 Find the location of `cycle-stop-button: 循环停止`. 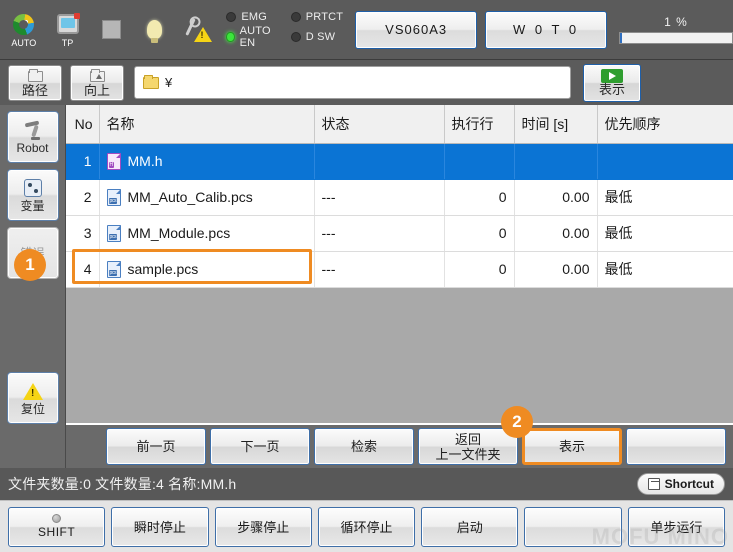

cycle-stop-button: 循环停止 is located at coordinates (366, 526).